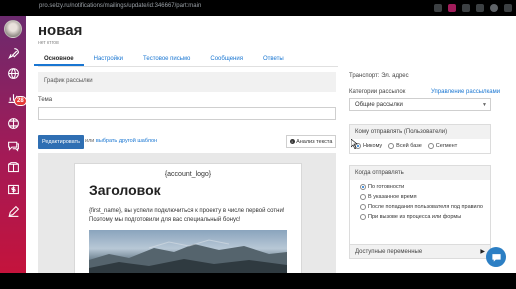 The image size is (516, 289). I want to click on page-title: новая, so click(60, 30).